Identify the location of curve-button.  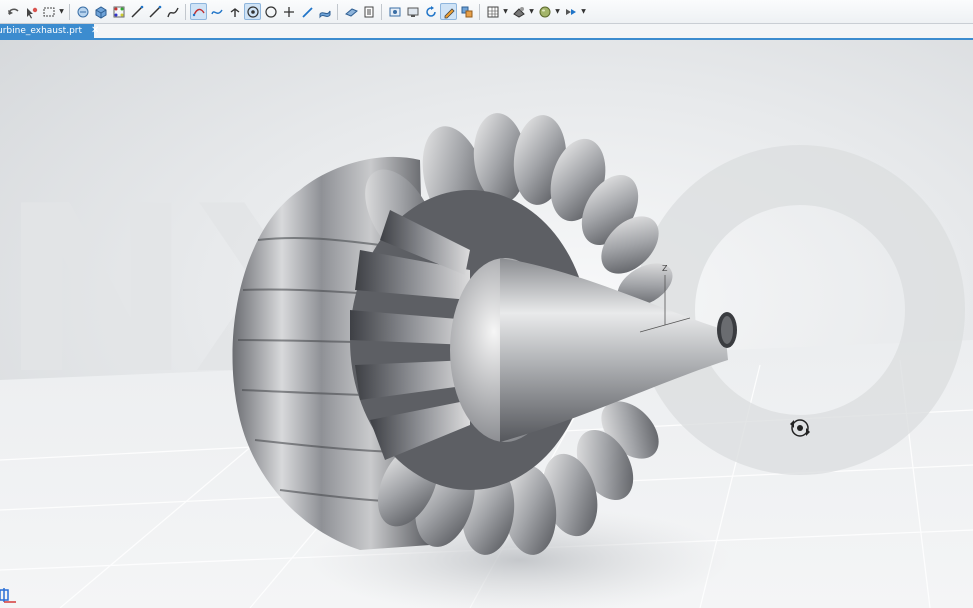
(198, 11).